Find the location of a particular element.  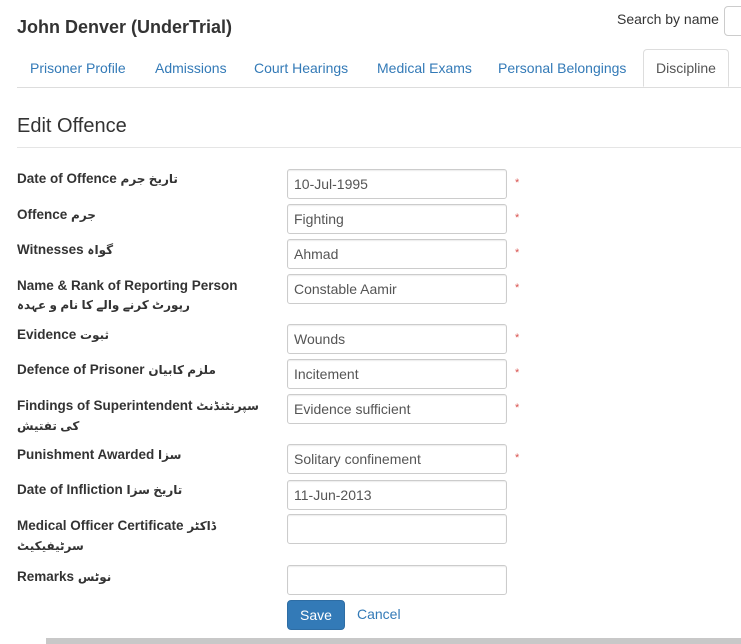

save-button: Save is located at coordinates (316, 615).